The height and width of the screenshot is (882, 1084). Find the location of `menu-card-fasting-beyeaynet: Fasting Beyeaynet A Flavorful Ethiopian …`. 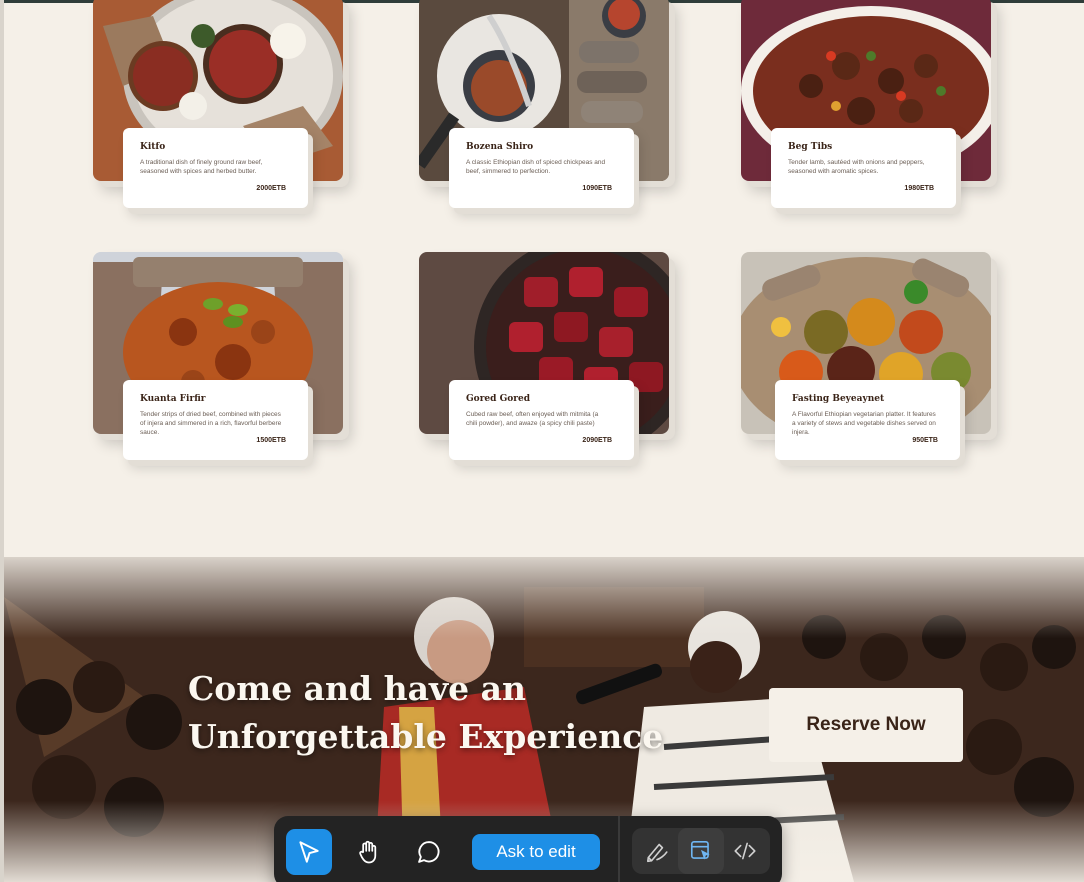

menu-card-fasting-beyeaynet: Fasting Beyeaynet A Flavorful Ethiopian … is located at coordinates (871, 367).